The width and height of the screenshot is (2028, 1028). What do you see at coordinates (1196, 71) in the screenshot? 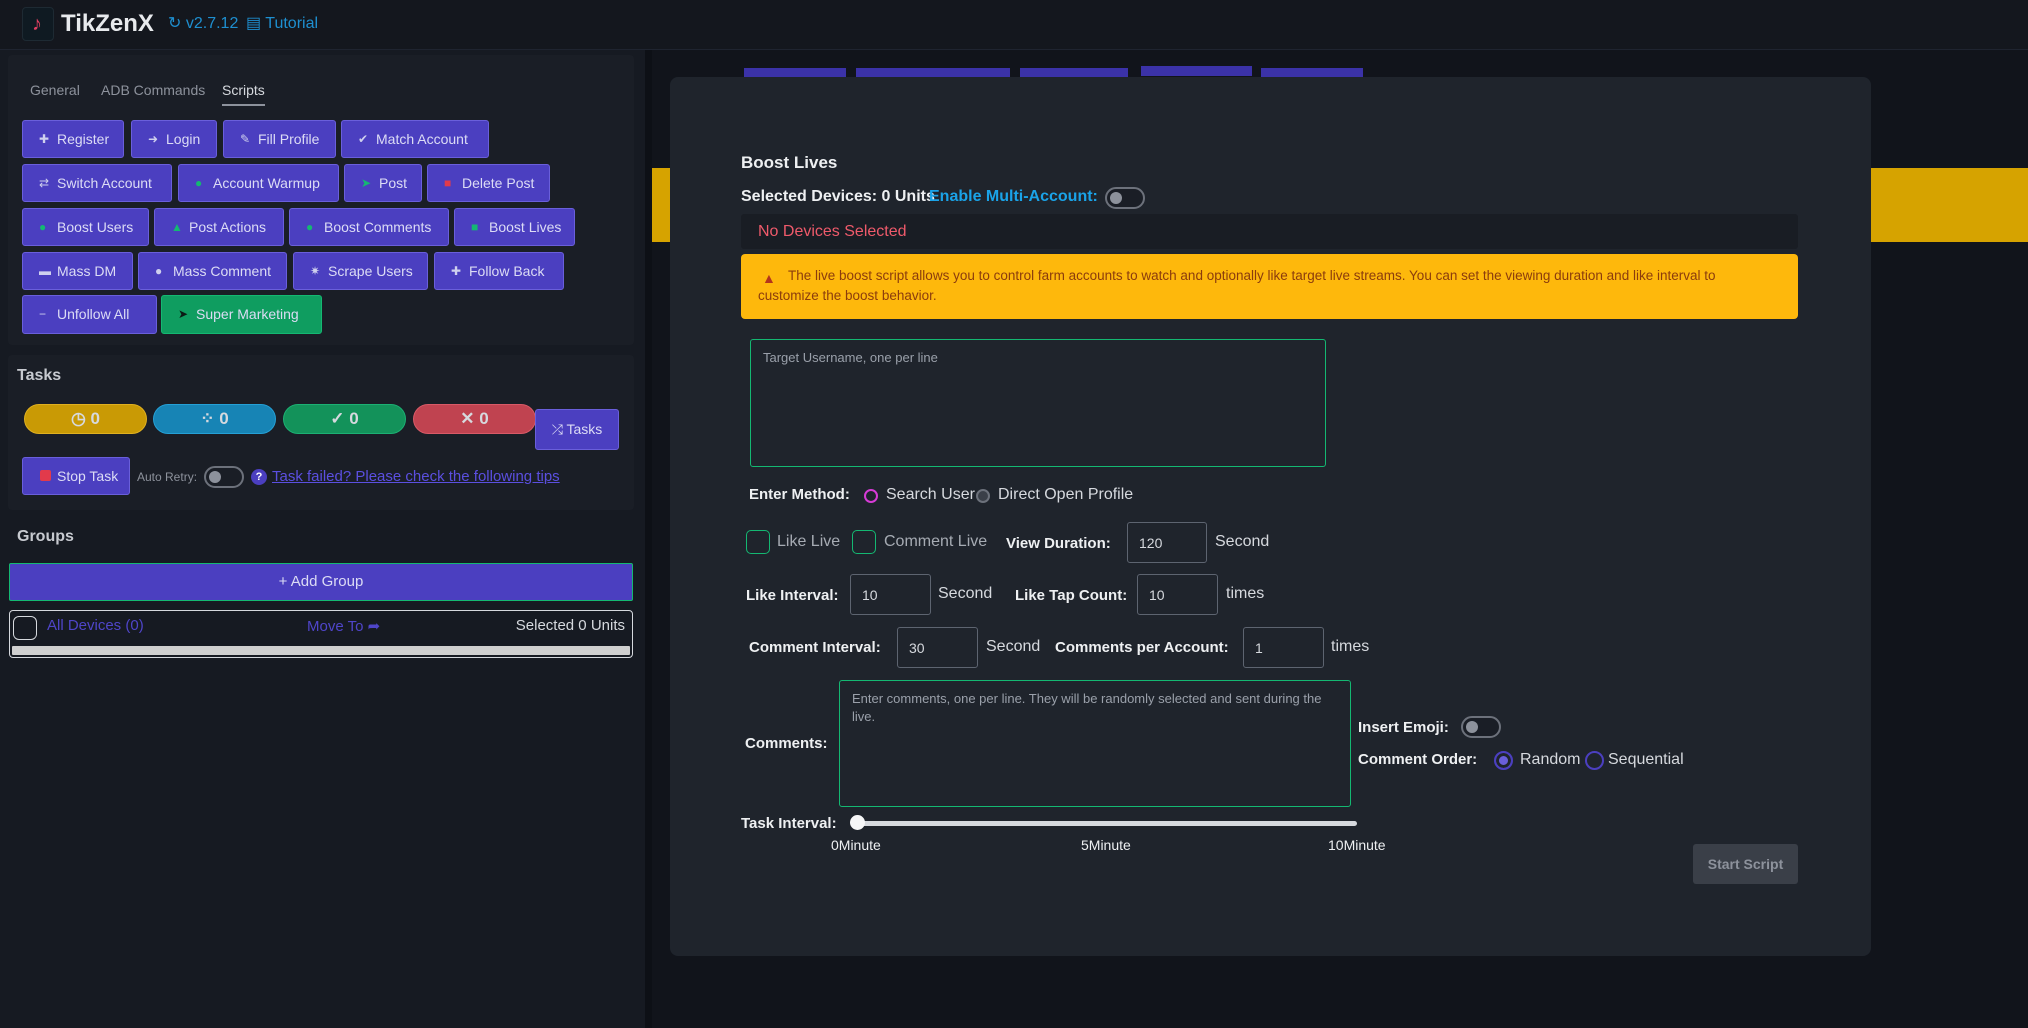
I see `background-tab` at bounding box center [1196, 71].